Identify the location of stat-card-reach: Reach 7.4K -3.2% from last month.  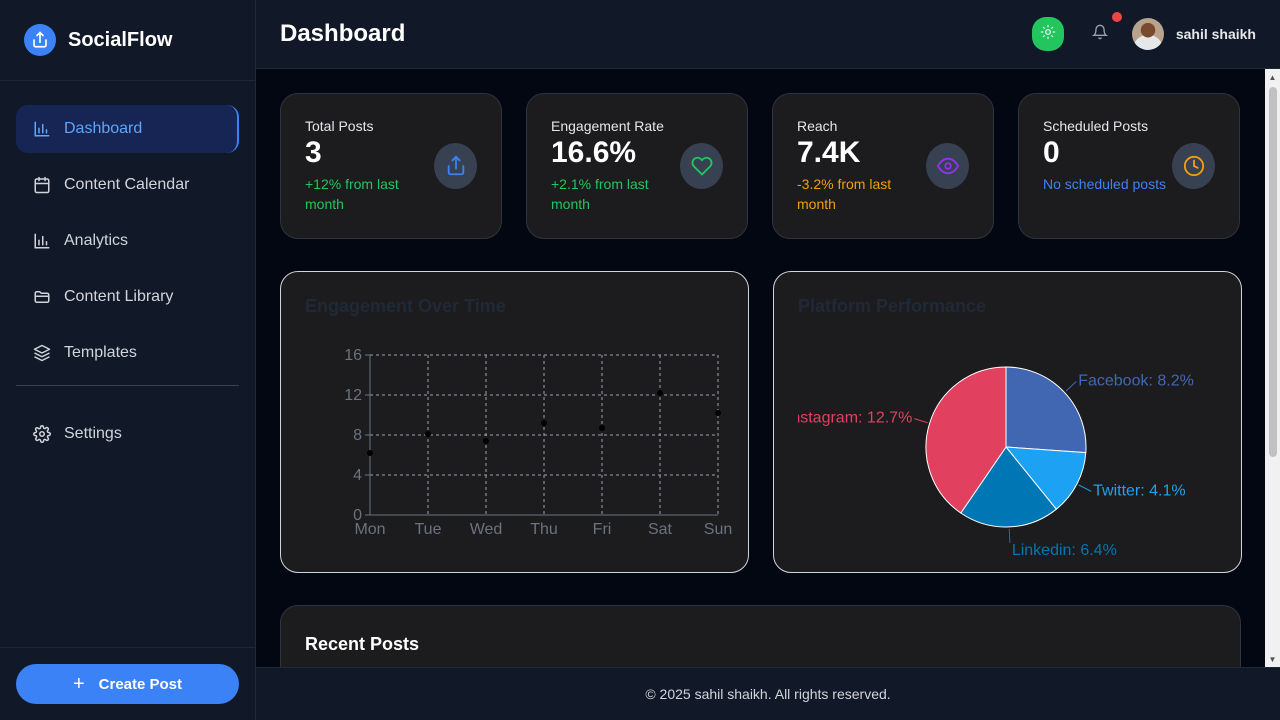
(883, 166).